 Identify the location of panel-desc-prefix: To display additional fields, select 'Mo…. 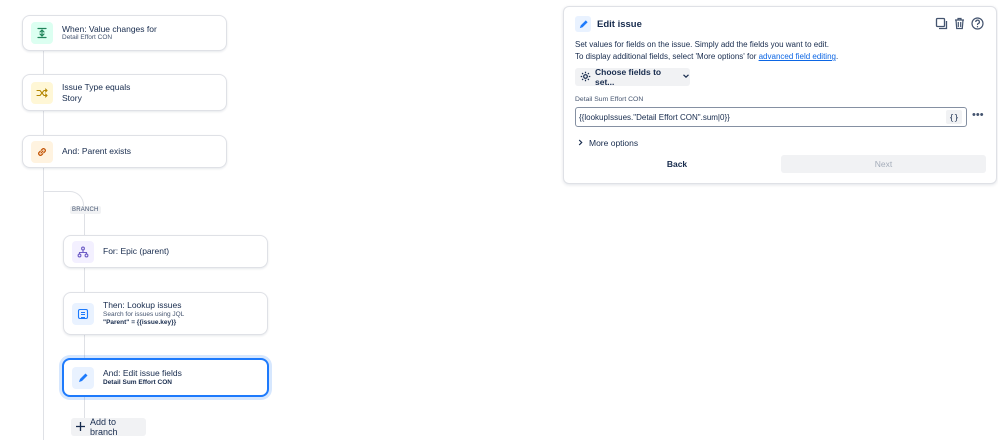
(667, 56).